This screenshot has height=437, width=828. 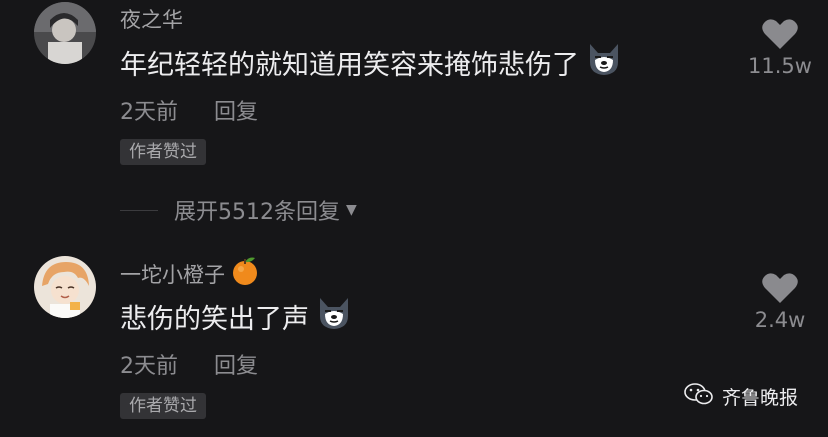 I want to click on watermark: 齐鲁晚报, so click(x=741, y=396).